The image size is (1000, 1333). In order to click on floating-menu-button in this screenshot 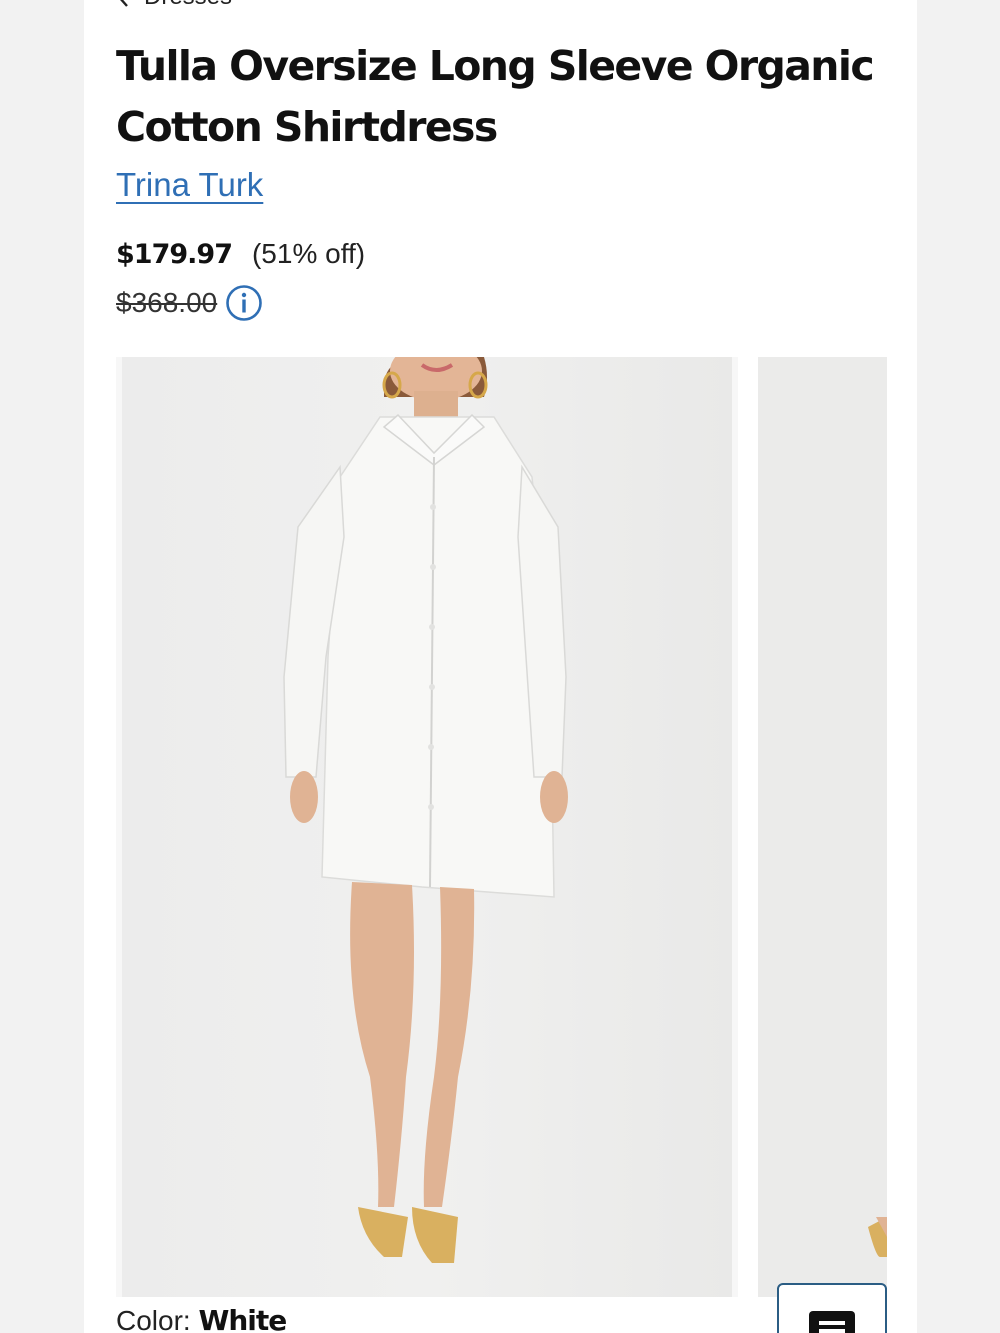, I will do `click(832, 1308)`.